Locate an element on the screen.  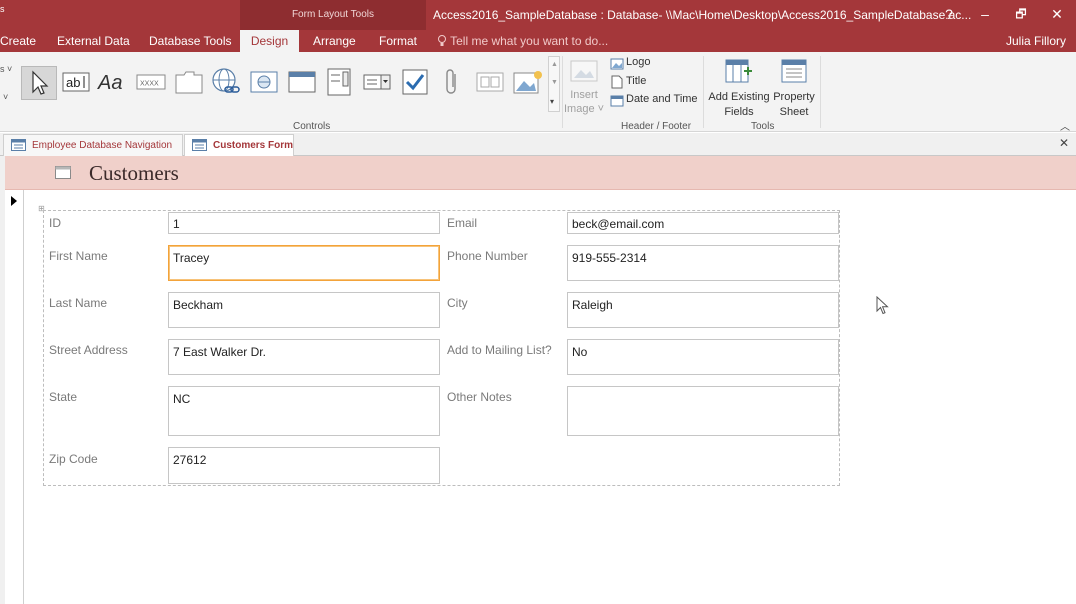
tab-format: Format is located at coordinates (398, 41).